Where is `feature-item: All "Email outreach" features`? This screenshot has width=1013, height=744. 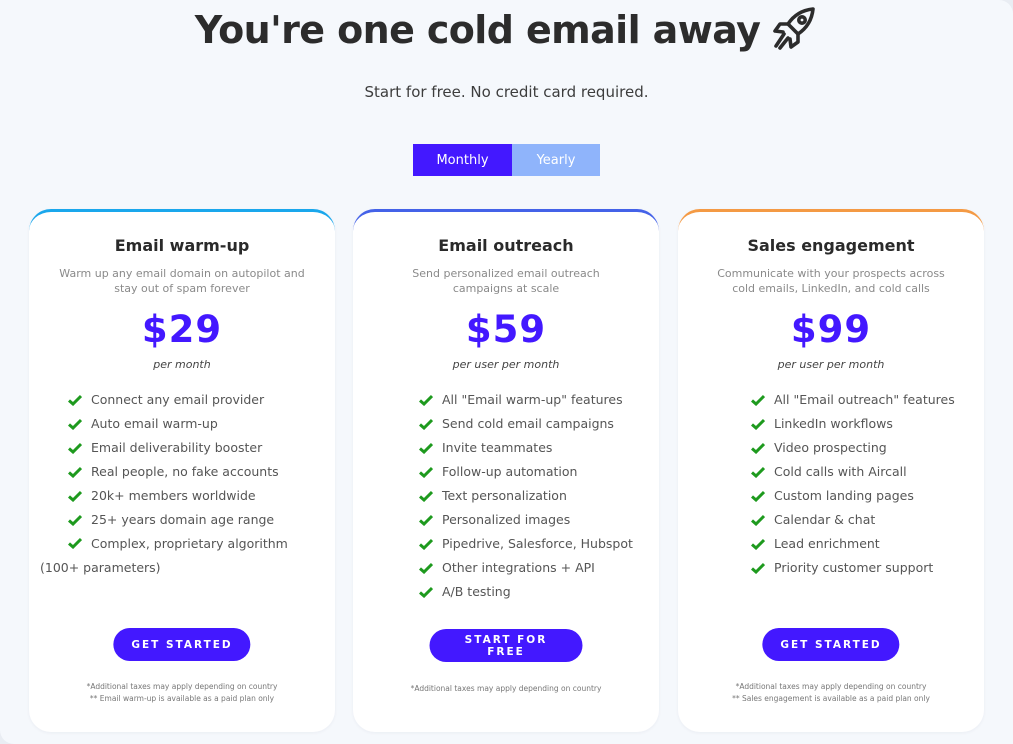
feature-item: All "Email outreach" features is located at coordinates (862, 402).